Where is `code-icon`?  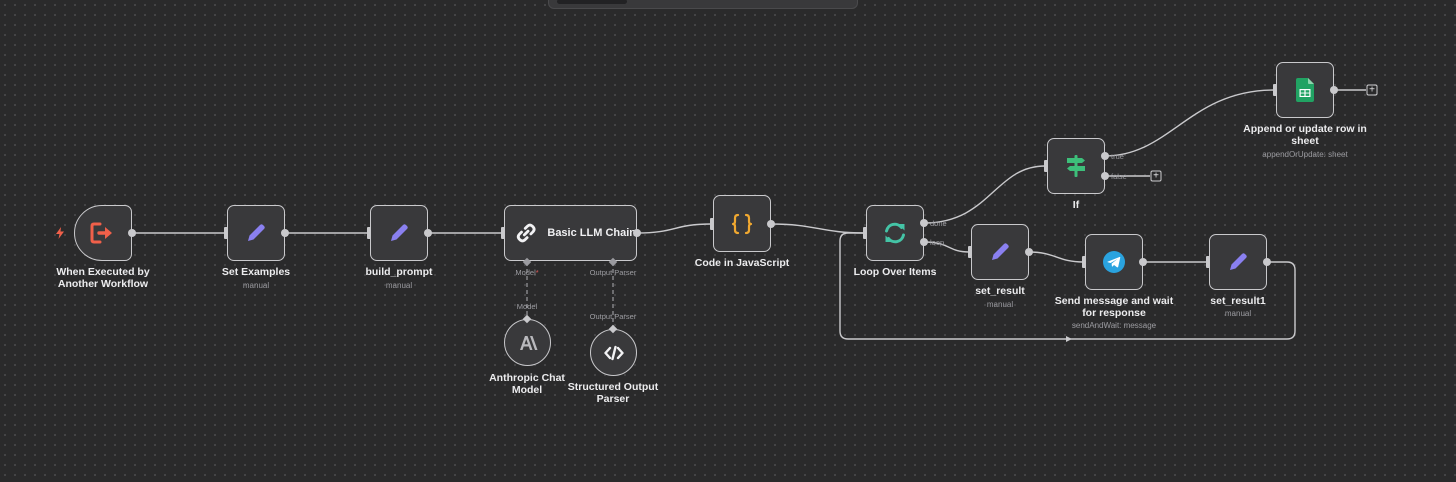
code-icon is located at coordinates (613, 352).